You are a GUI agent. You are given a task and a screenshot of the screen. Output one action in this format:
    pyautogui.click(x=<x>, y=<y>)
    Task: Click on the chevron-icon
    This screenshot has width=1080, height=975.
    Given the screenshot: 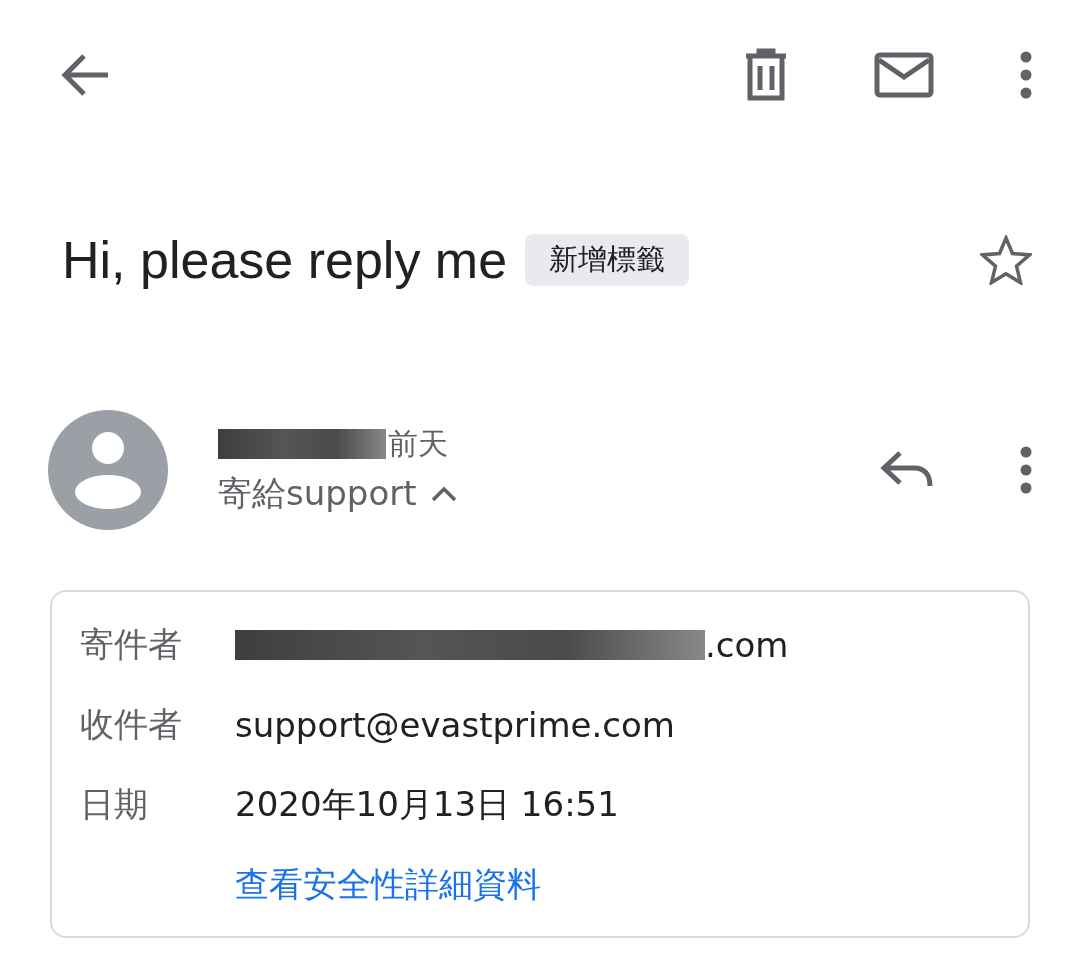 What is the action you would take?
    pyautogui.click(x=443, y=493)
    